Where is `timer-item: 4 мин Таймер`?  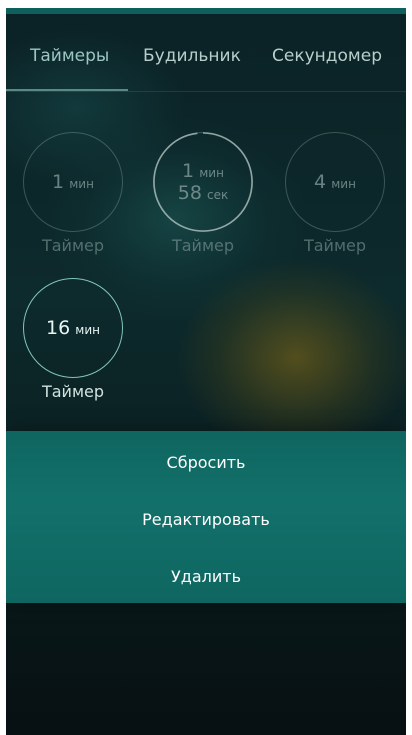
timer-item: 4 мин Таймер is located at coordinates (335, 193).